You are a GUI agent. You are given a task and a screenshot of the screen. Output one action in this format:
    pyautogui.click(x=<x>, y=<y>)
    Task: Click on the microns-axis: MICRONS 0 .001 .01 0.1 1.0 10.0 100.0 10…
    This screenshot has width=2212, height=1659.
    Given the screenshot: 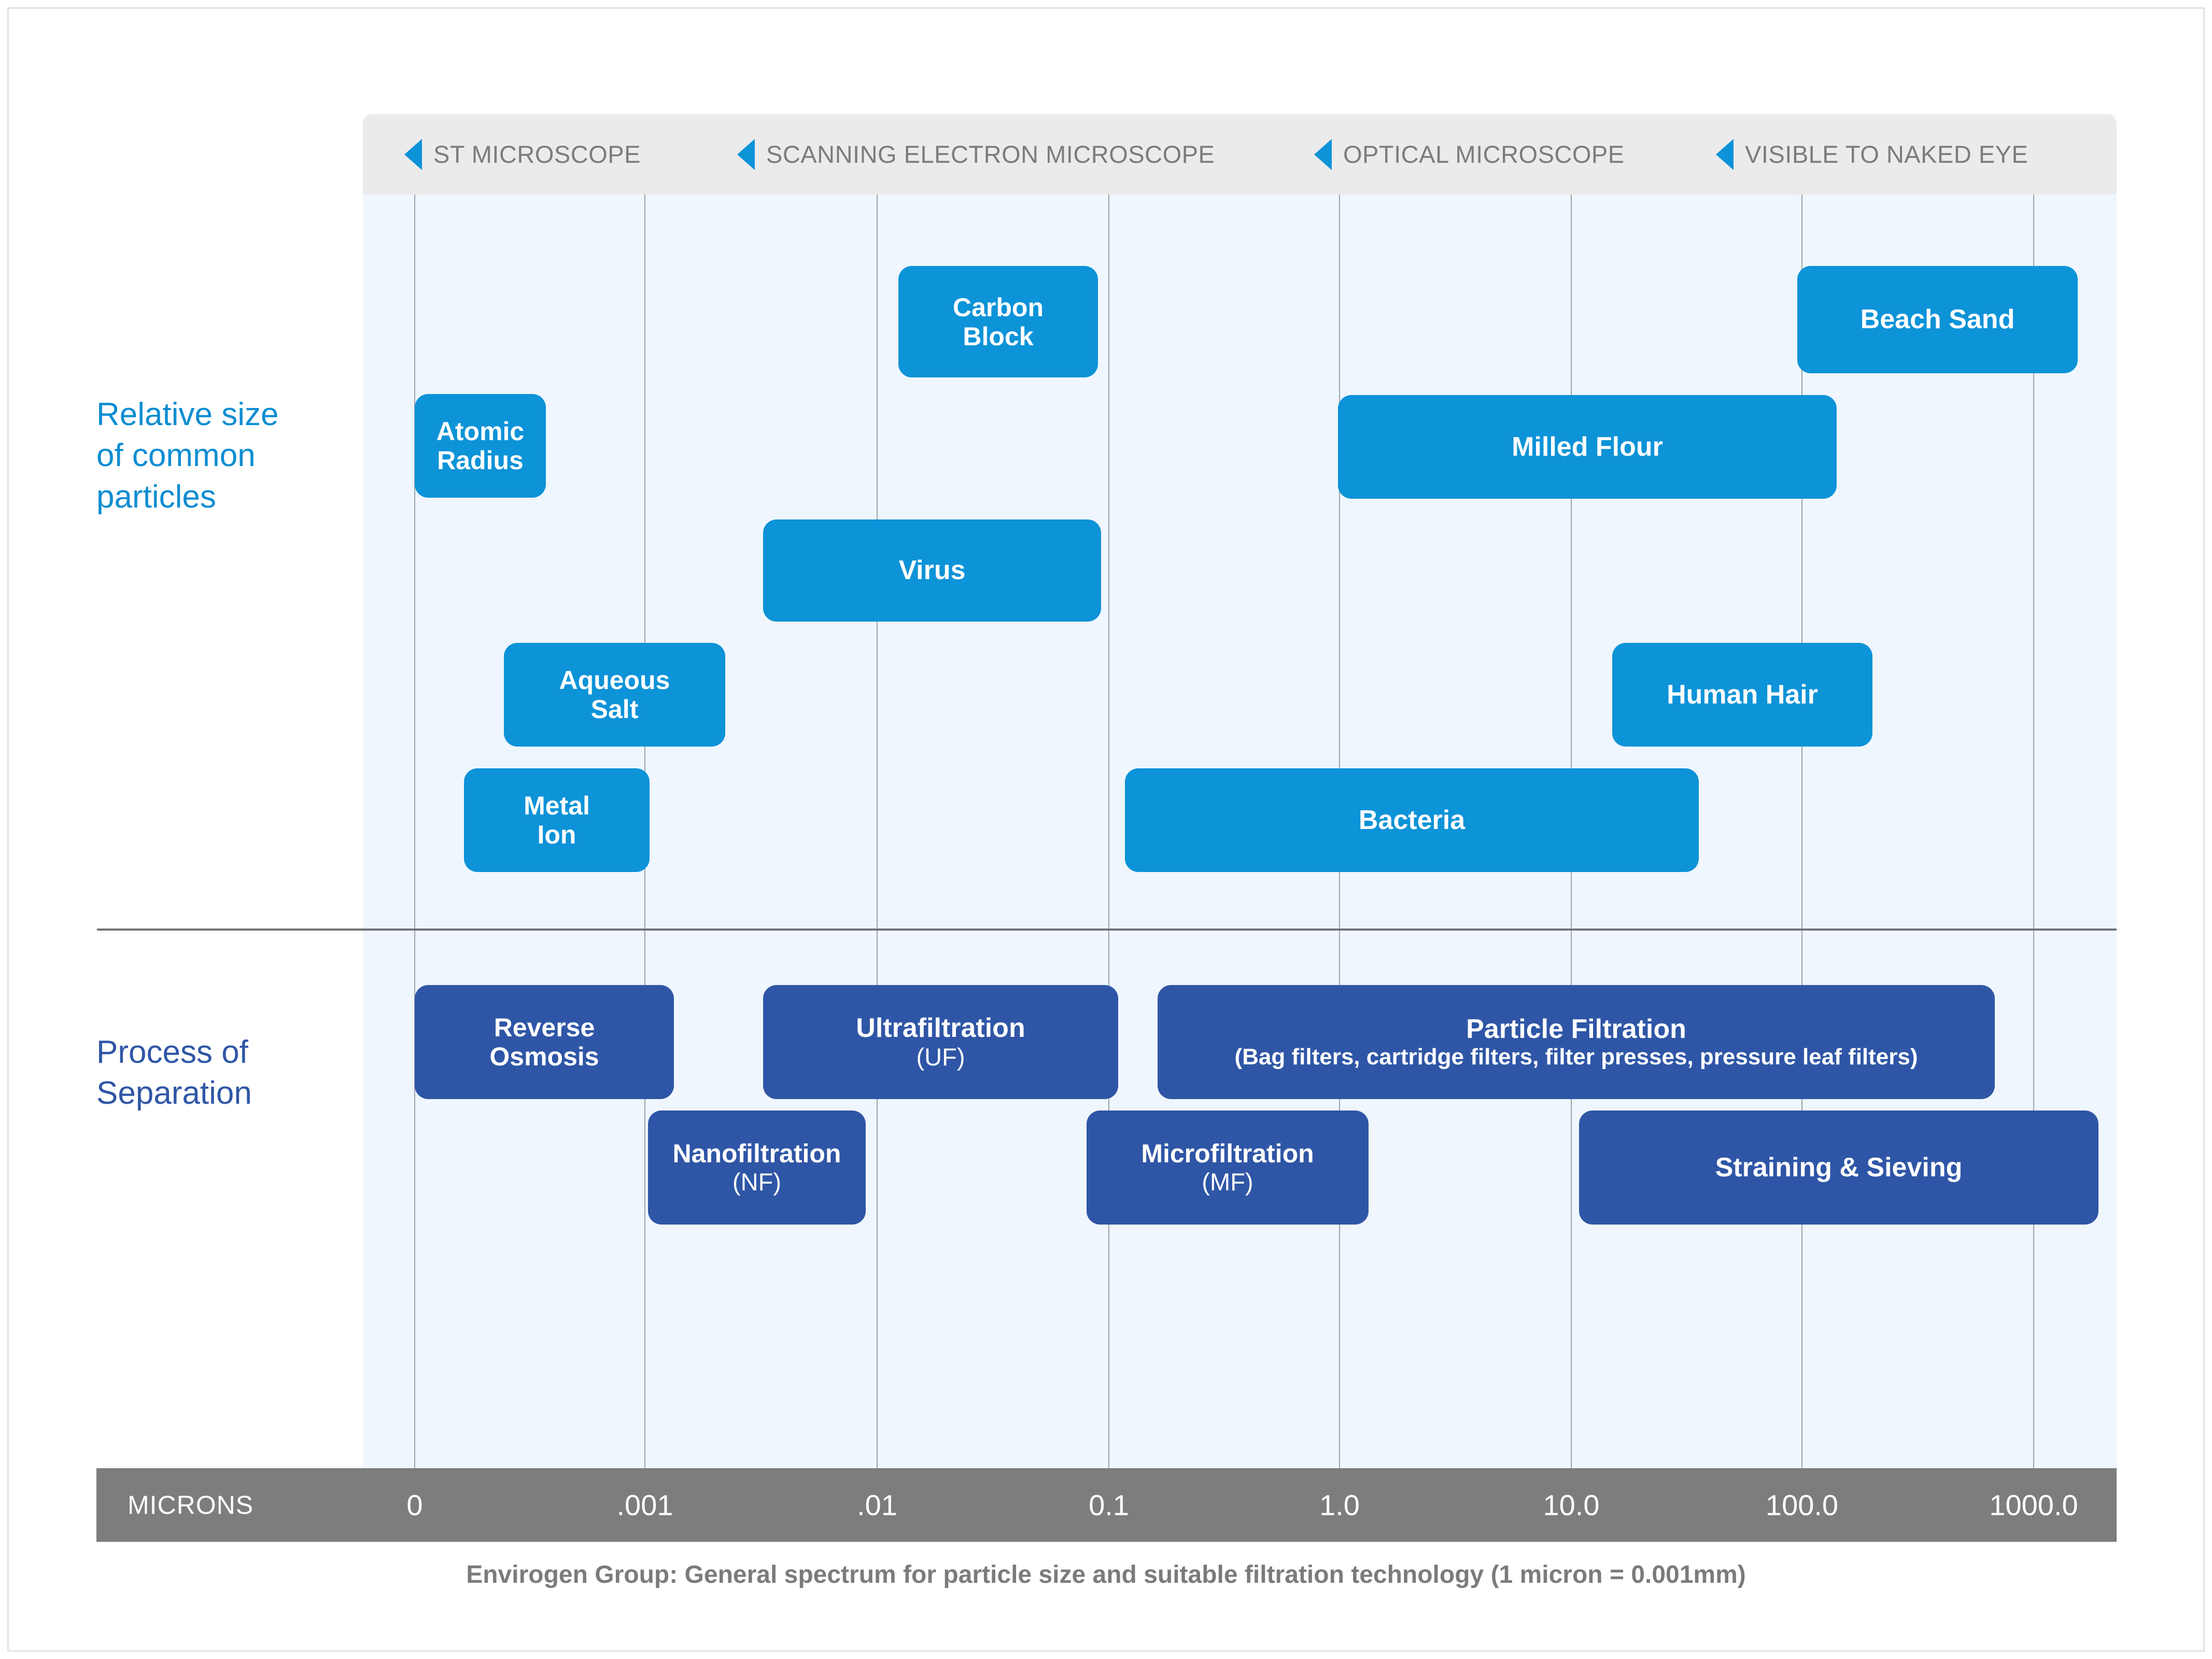 What is the action you would take?
    pyautogui.click(x=1106, y=1505)
    